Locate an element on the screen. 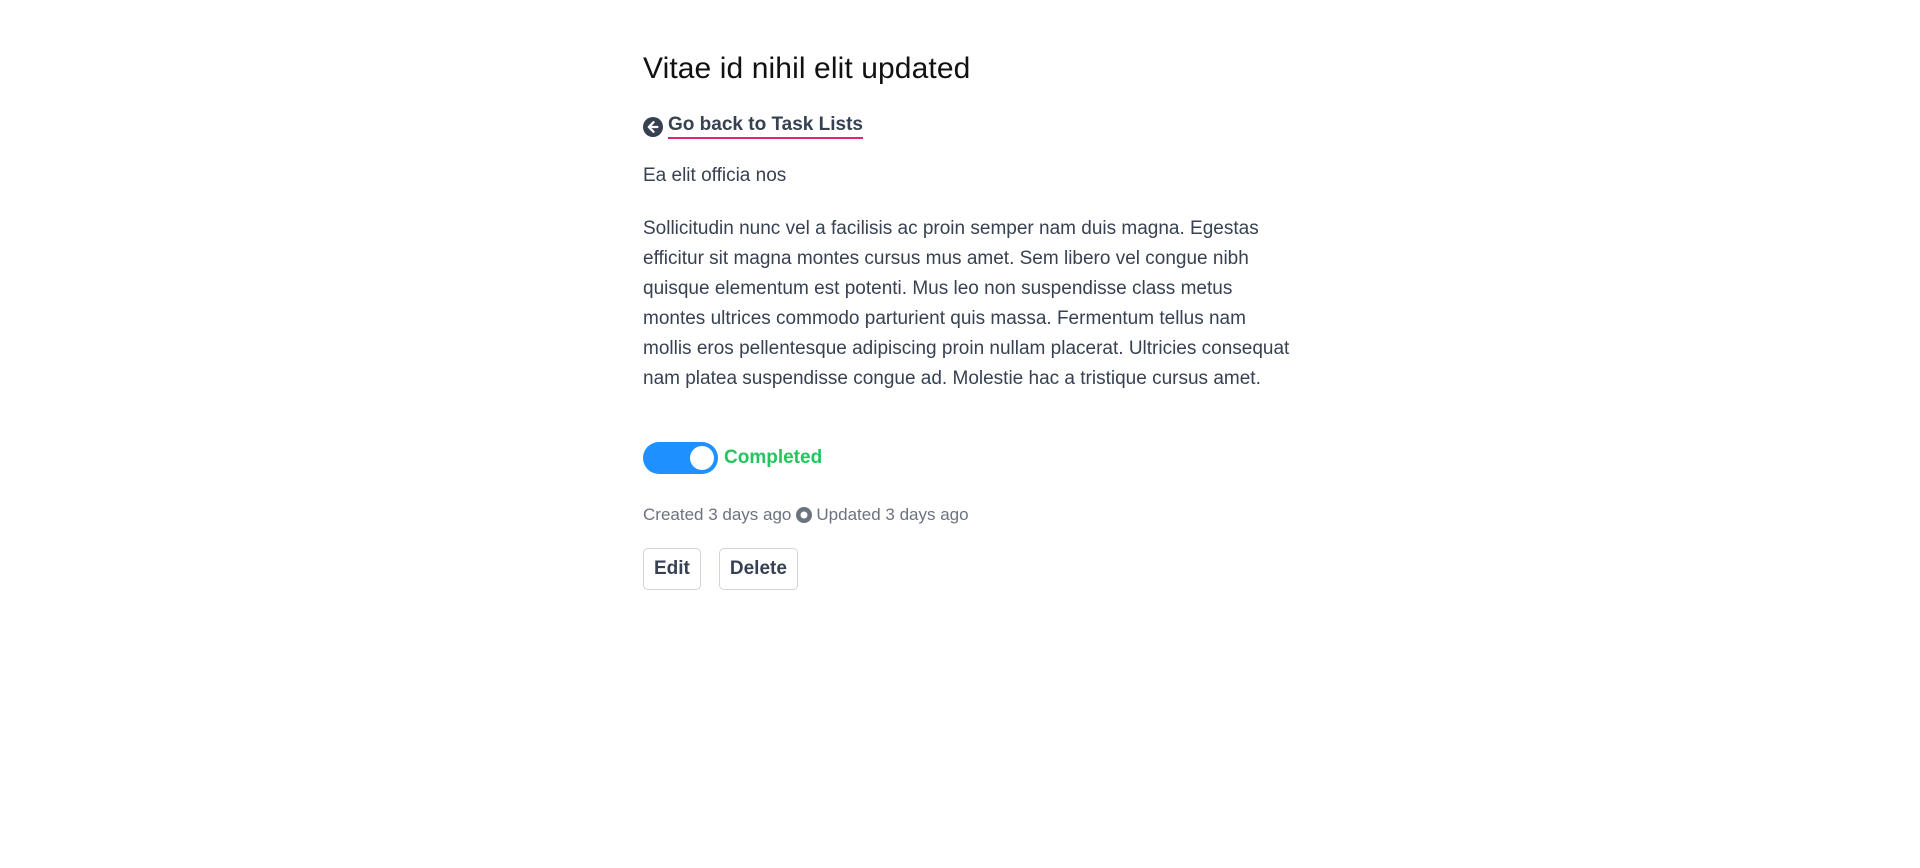 The width and height of the screenshot is (1920, 868). task-meta: Created 3 days ago Updated 3 days ago is located at coordinates (806, 515).